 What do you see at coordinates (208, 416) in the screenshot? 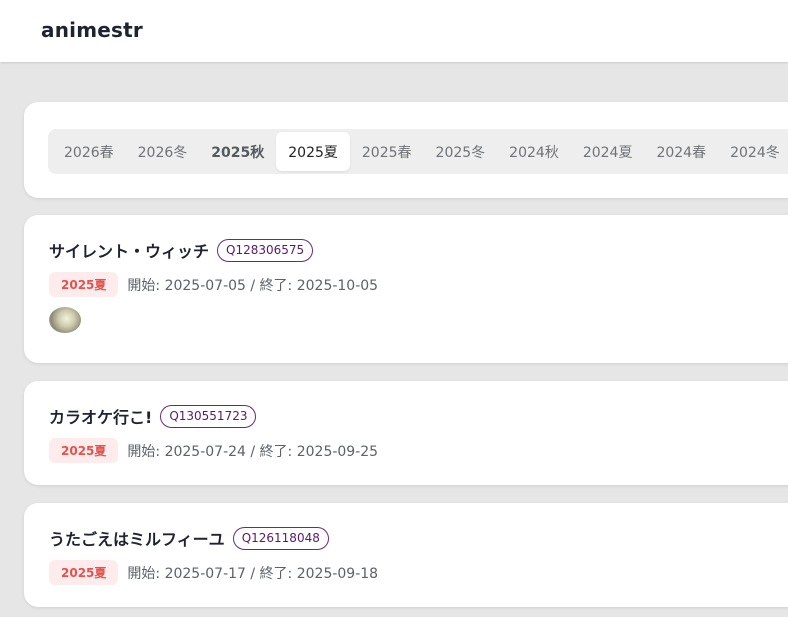
I see `wikidata-id-badge: Q130551723` at bounding box center [208, 416].